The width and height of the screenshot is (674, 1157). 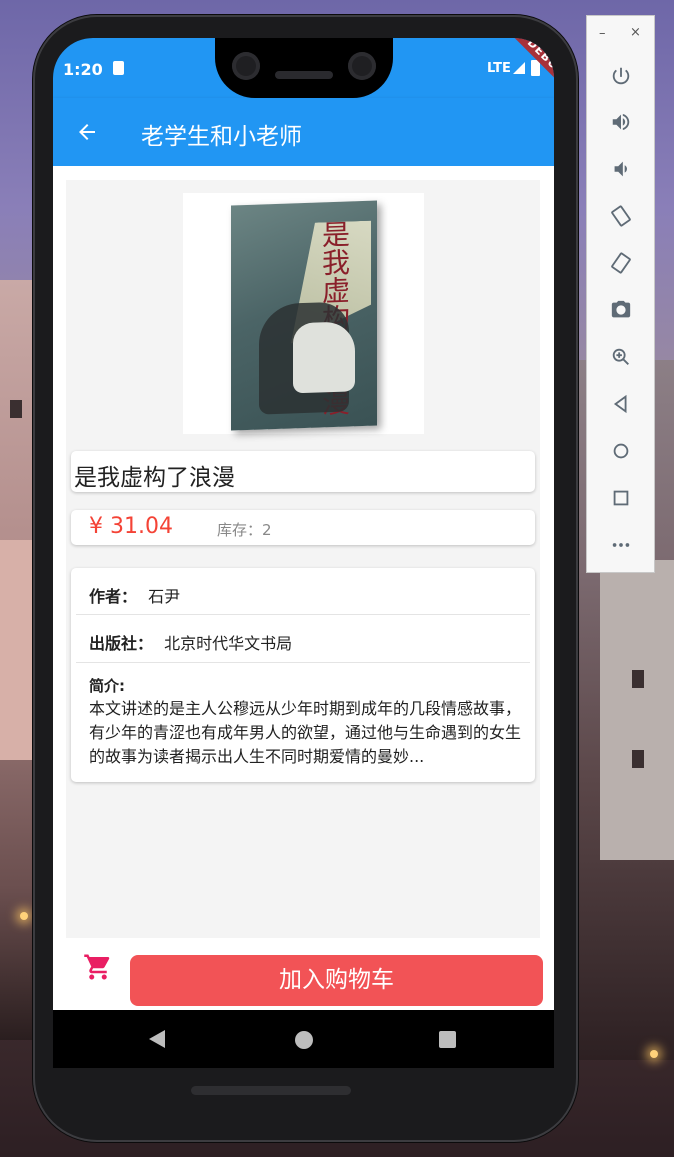 I want to click on price-card: ¥ 31.04 库存：2, so click(x=303, y=527).